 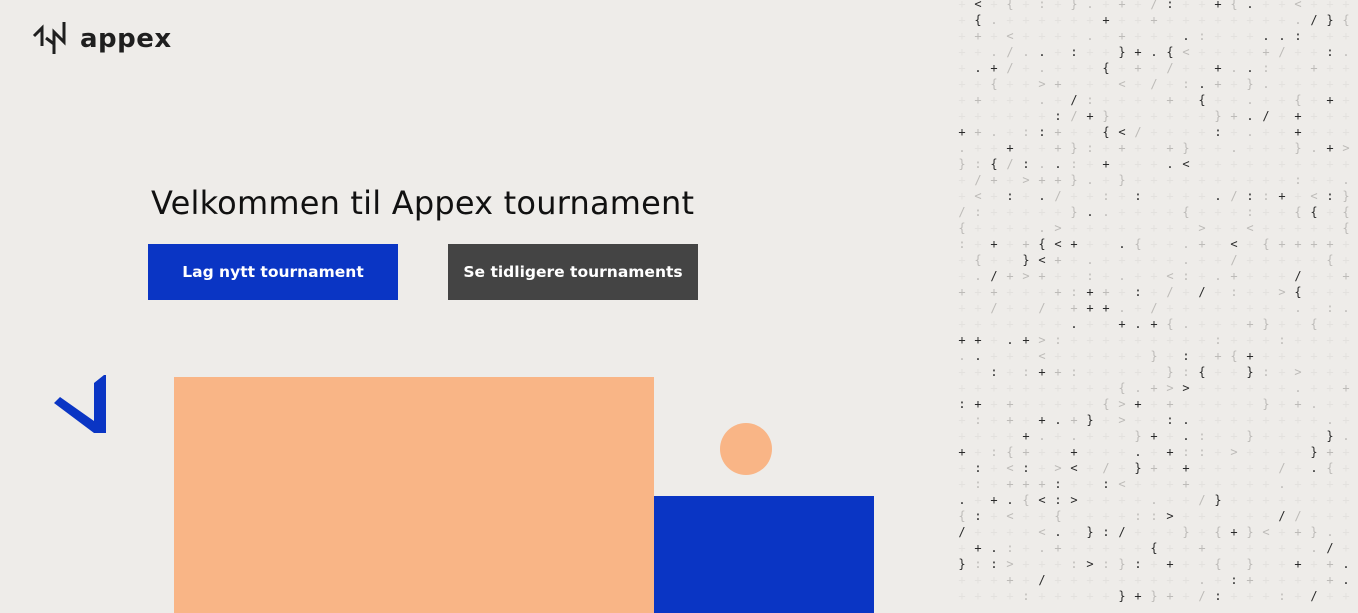 What do you see at coordinates (573, 272) in the screenshot?
I see `previous-tournaments-button: Se tidligere tournaments` at bounding box center [573, 272].